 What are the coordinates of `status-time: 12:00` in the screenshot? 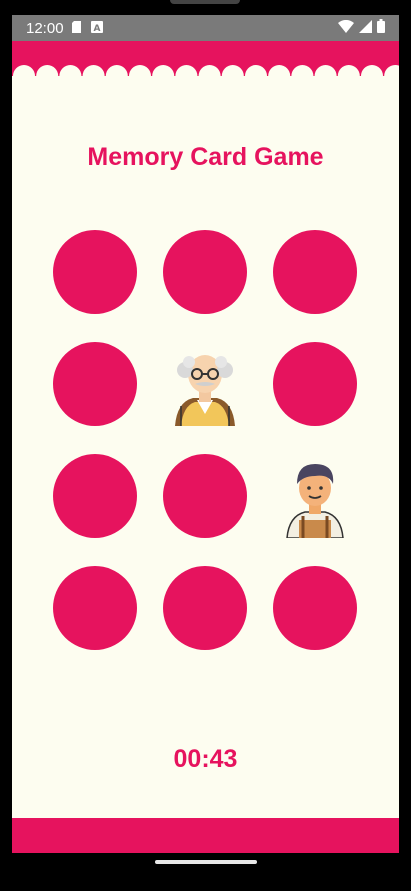 It's located at (45, 28).